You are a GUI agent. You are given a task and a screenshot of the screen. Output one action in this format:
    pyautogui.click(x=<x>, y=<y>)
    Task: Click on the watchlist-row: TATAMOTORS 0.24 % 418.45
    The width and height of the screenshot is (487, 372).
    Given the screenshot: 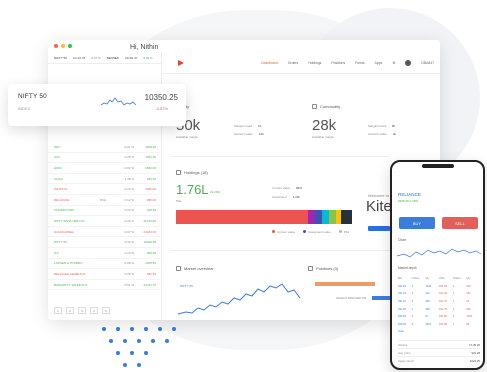 What is the action you would take?
    pyautogui.click(x=105, y=211)
    